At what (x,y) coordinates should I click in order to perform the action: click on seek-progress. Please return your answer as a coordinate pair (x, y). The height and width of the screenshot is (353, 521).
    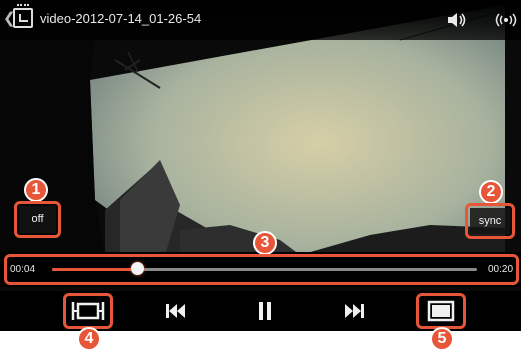
    Looking at the image, I should click on (94, 269).